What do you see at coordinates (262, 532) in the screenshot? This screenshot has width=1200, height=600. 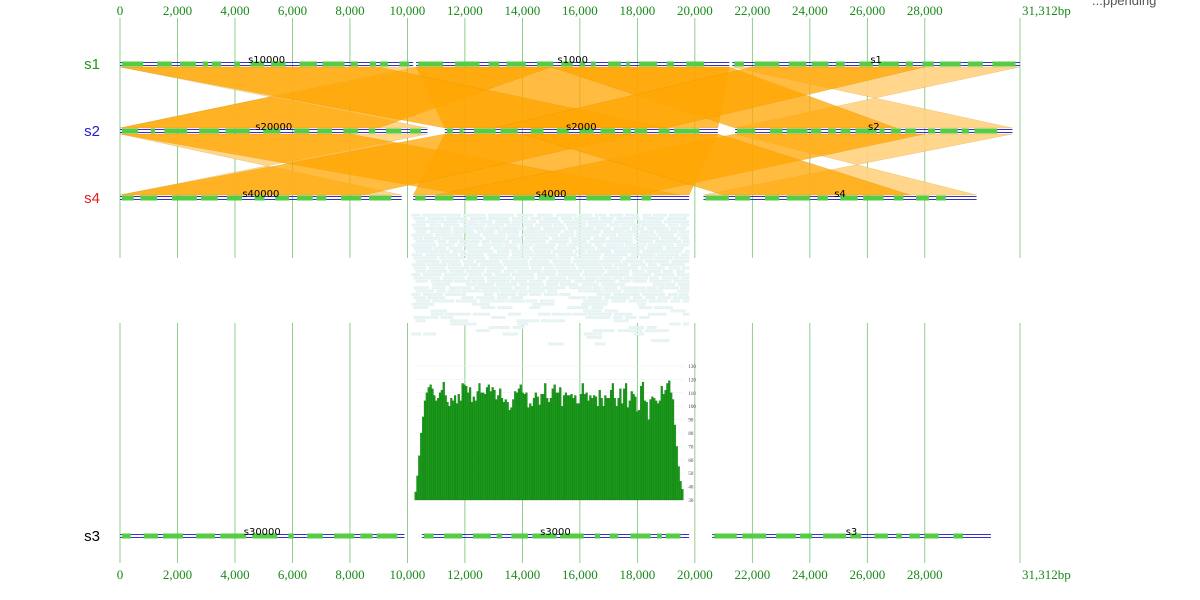 I see `contig-label: s30000` at bounding box center [262, 532].